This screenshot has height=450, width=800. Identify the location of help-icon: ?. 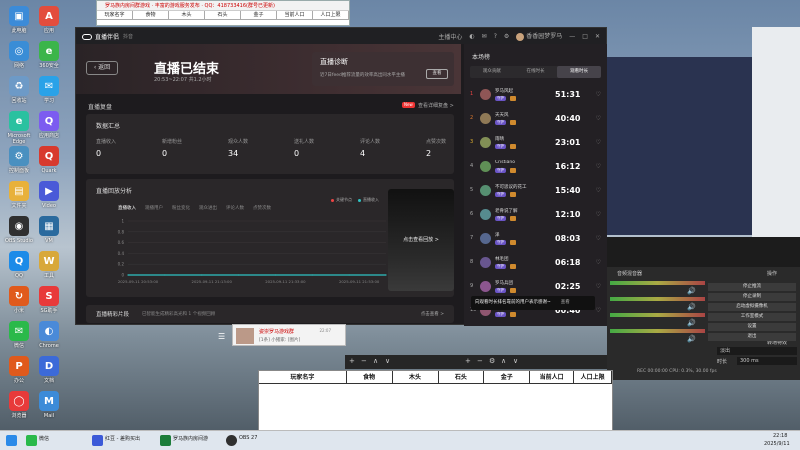
(495, 36).